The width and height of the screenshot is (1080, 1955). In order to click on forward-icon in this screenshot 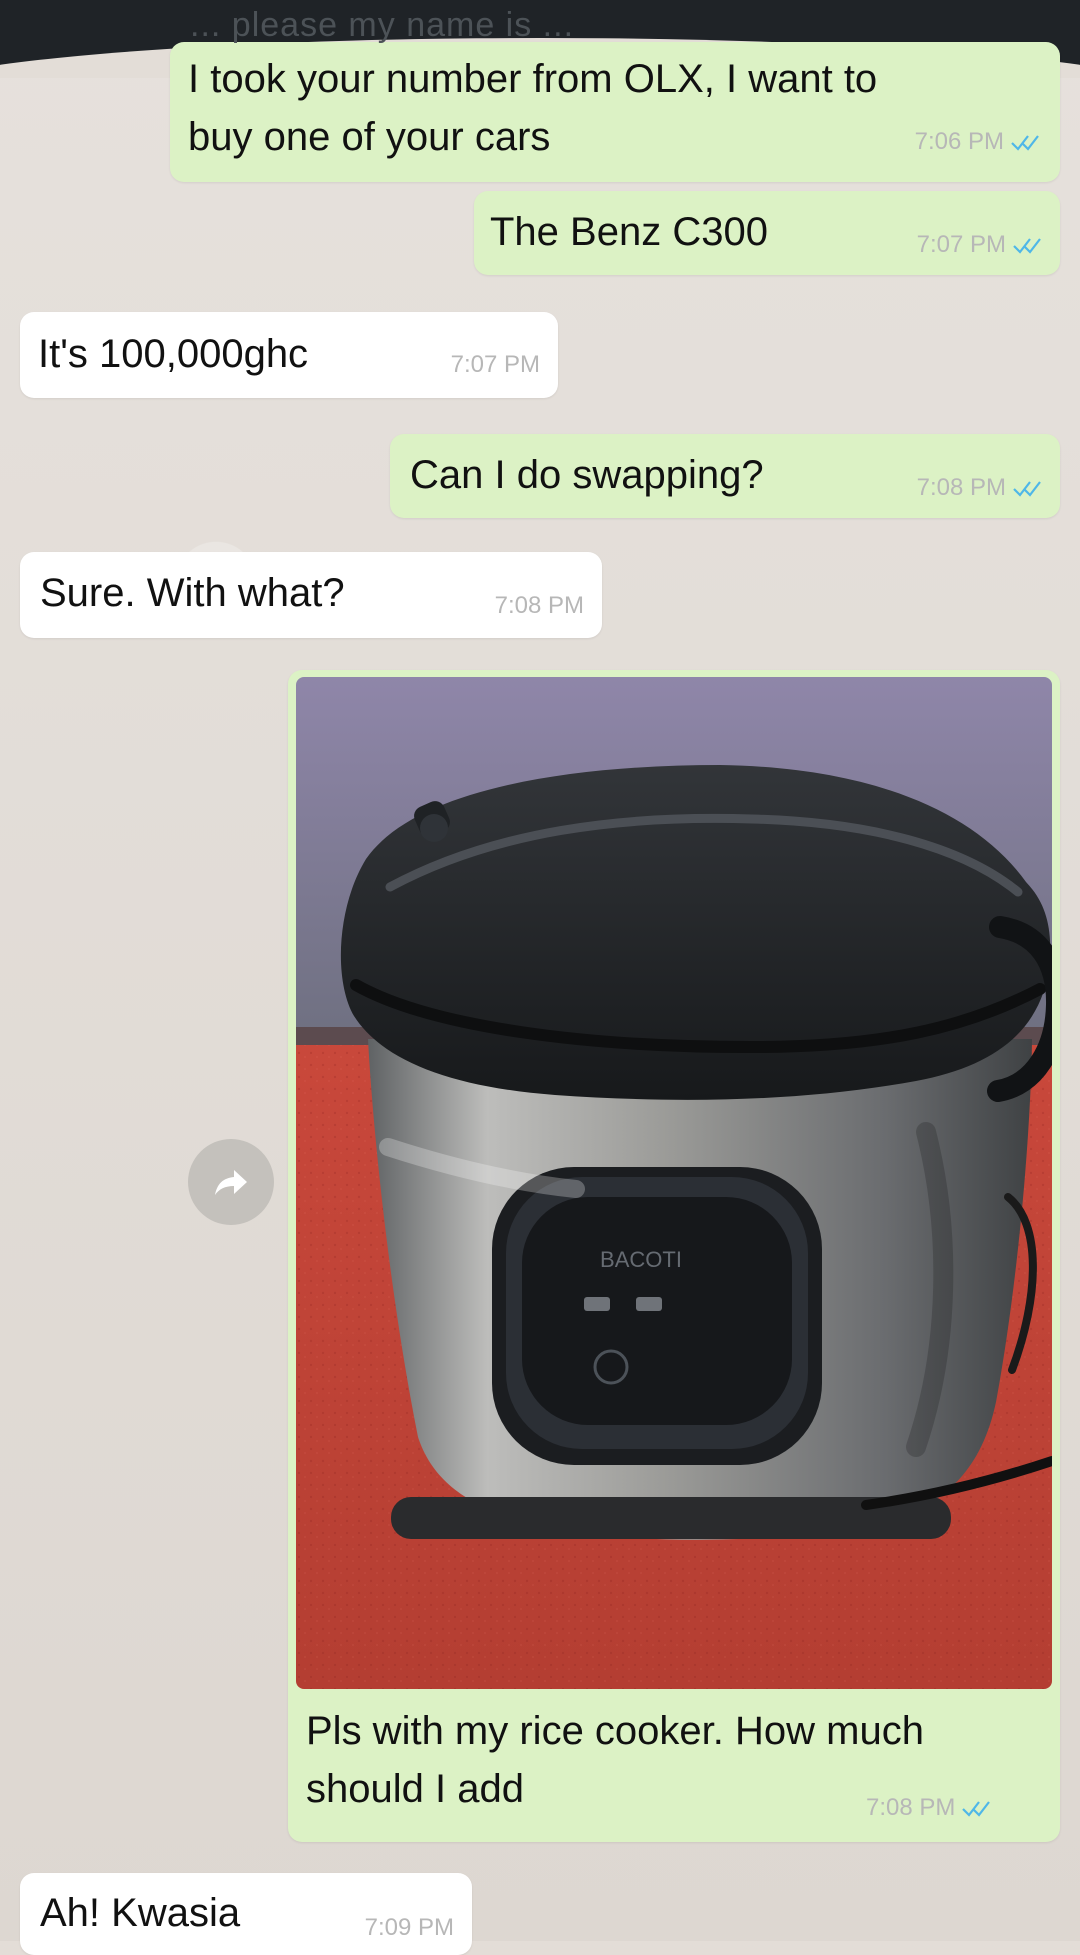, I will do `click(231, 1182)`.